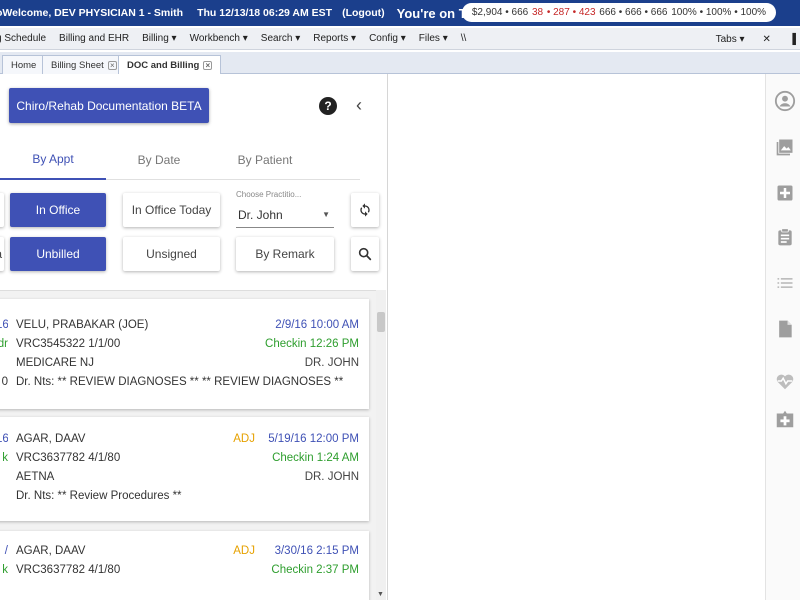 The height and width of the screenshot is (600, 800). Describe the element at coordinates (5, 570) in the screenshot. I see `card-edge-text: k` at that location.